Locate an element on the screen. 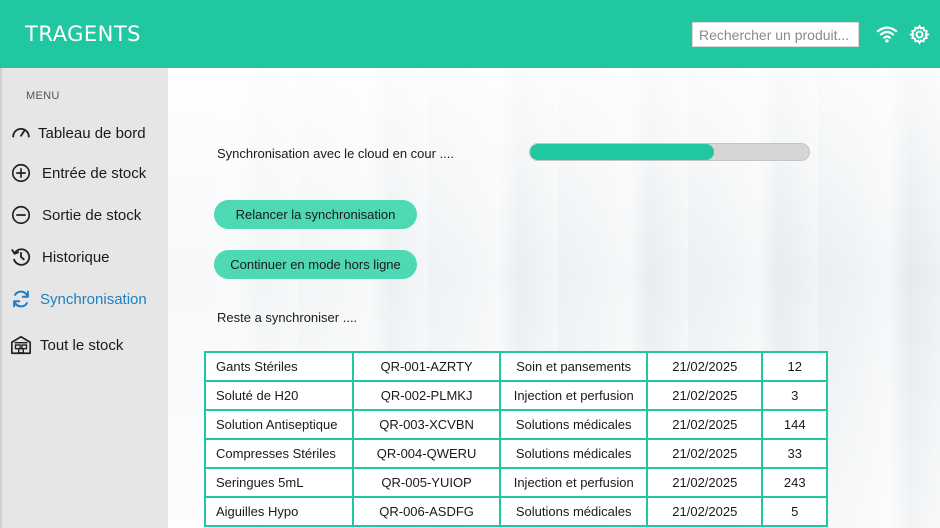 The width and height of the screenshot is (940, 528). sidebar-item-all-stock: Tout le stock is located at coordinates (89, 345).